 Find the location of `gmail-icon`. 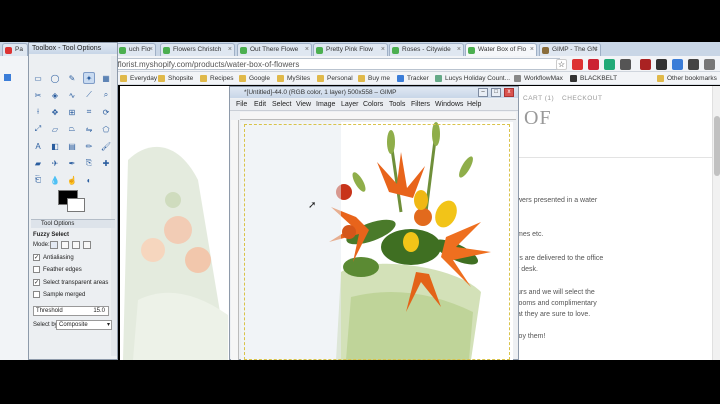

gmail-icon is located at coordinates (645, 64).